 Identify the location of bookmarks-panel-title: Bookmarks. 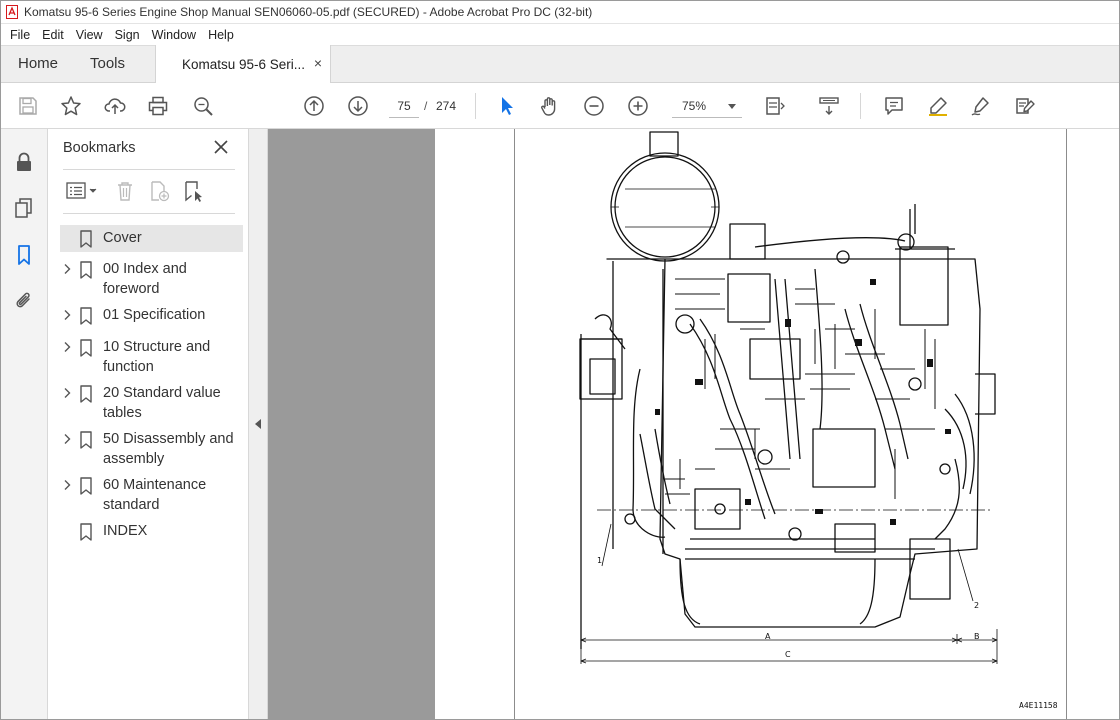
(99, 148).